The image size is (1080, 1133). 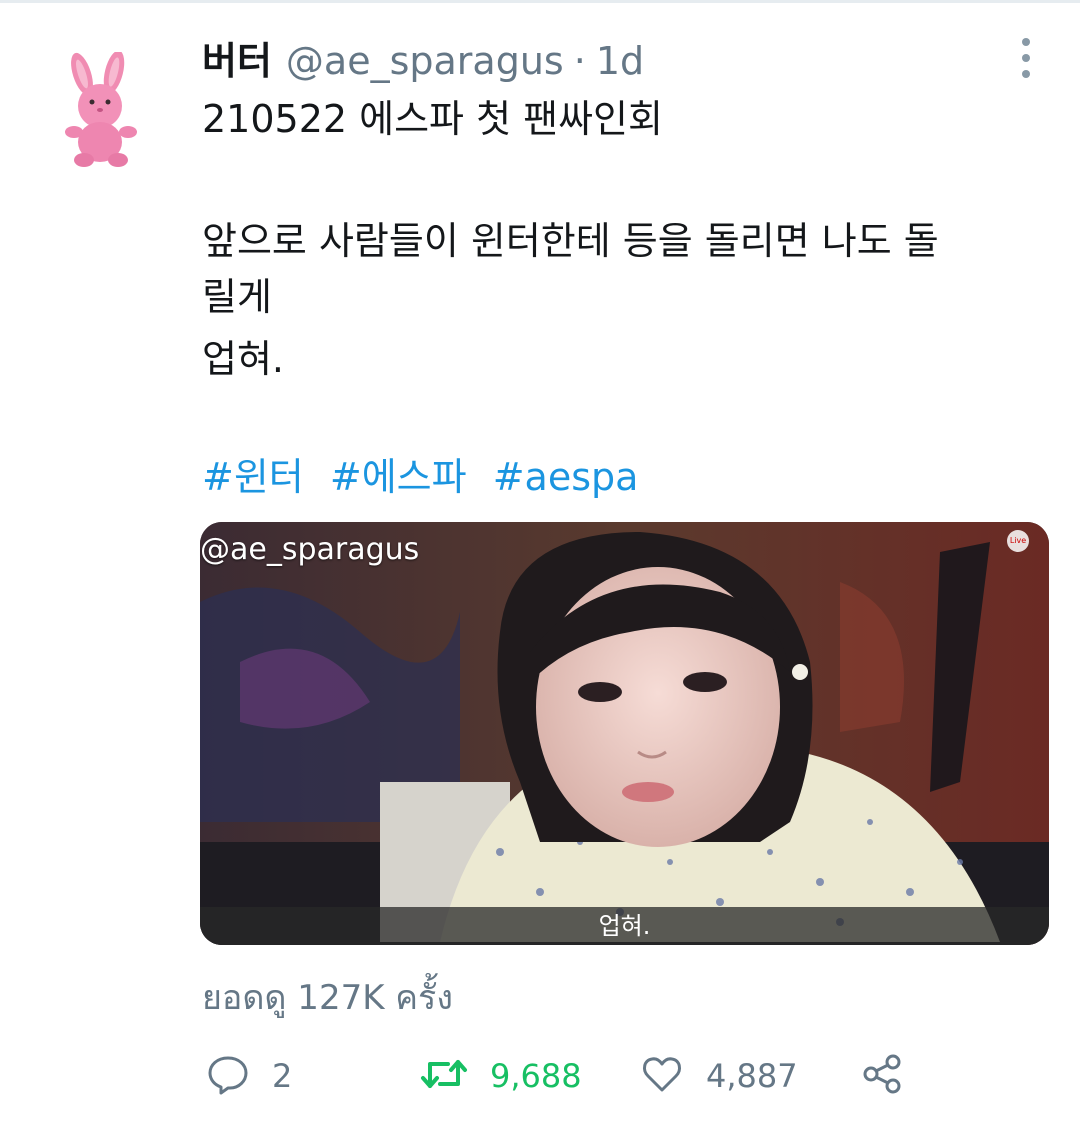 I want to click on top-divider, so click(x=540, y=1).